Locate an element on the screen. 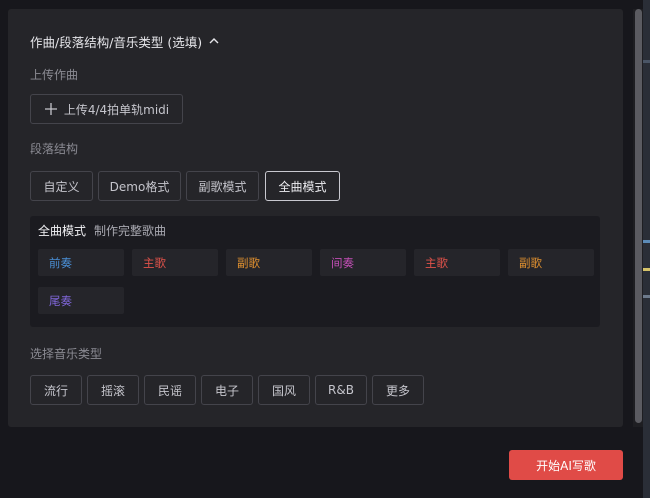 This screenshot has height=498, width=650. segment-intro: 前奏 is located at coordinates (81, 262).